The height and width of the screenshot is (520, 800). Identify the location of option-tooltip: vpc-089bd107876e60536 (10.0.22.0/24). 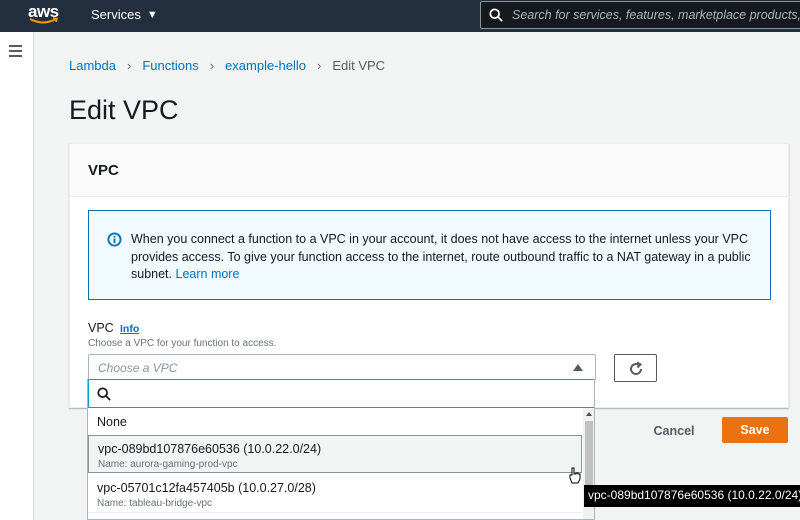
(692, 496).